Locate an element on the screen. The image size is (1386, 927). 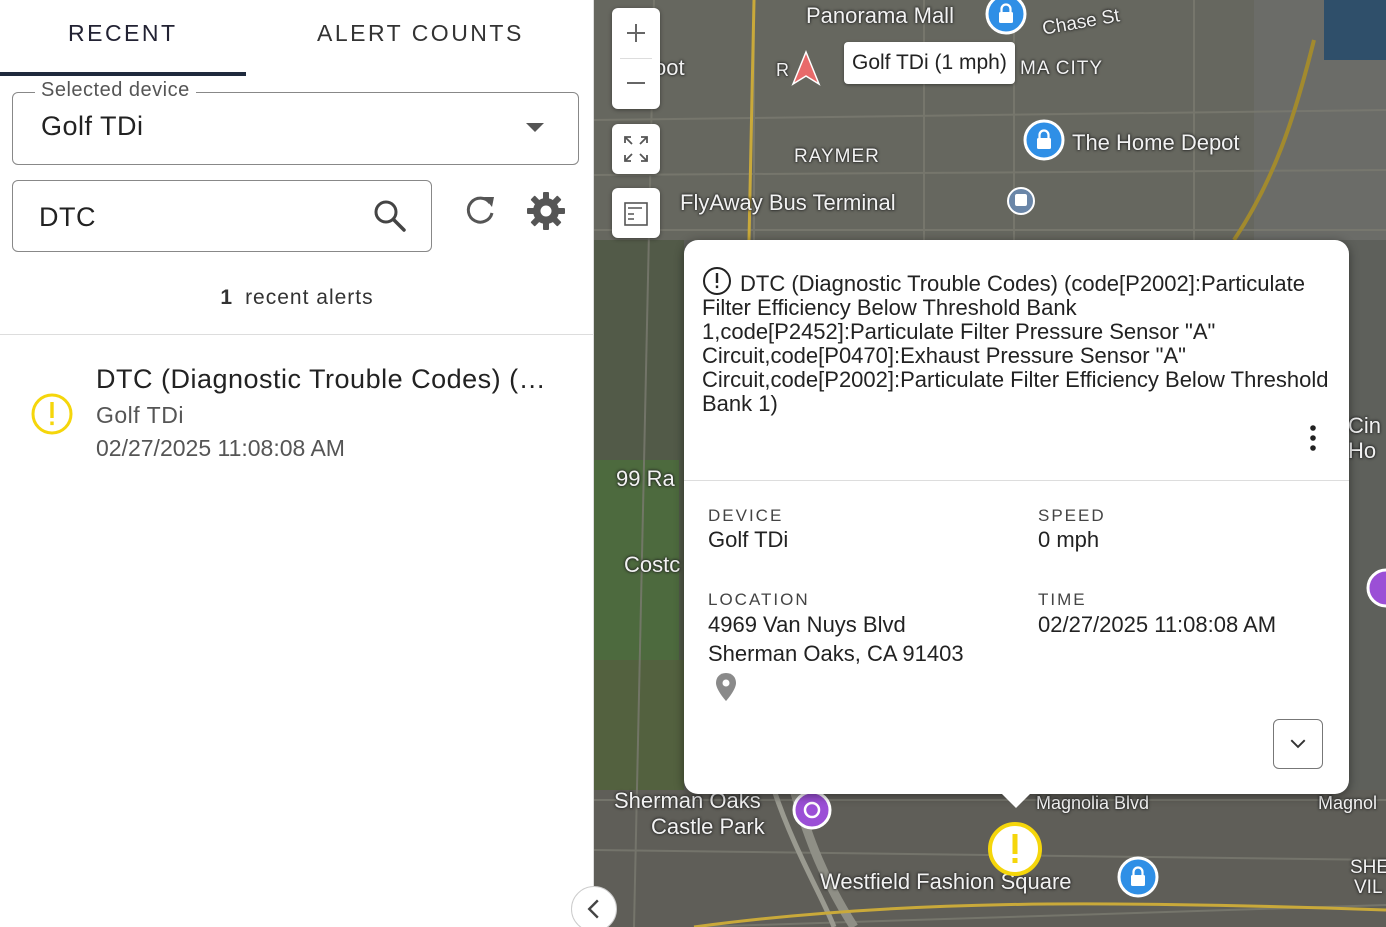
fullscreen-button is located at coordinates (636, 149).